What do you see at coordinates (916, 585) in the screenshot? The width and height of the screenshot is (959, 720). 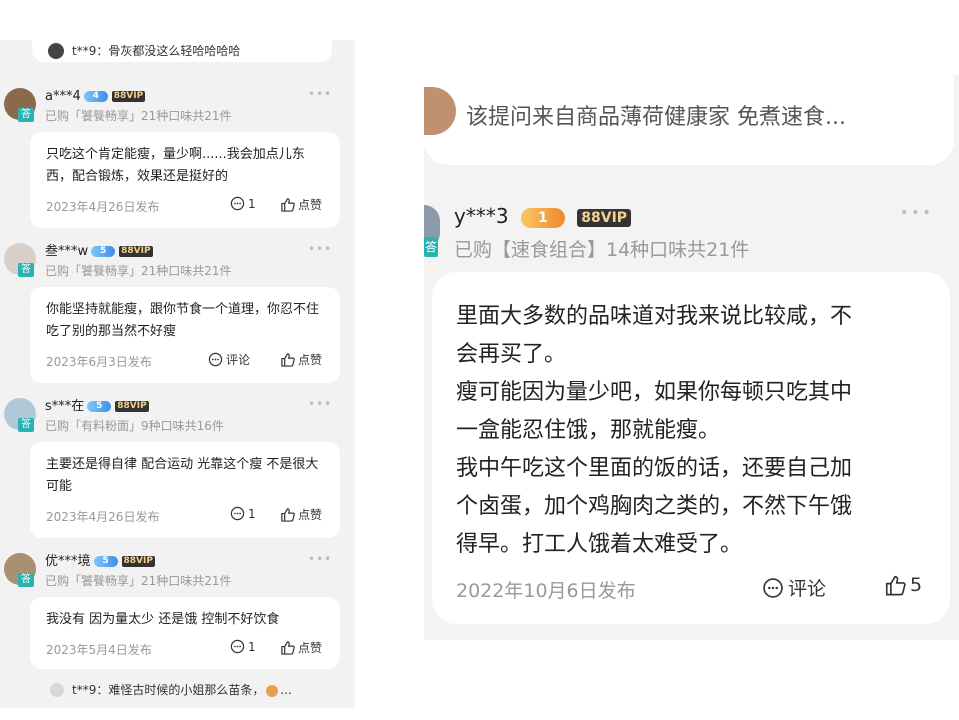 I see `like-count: 5` at bounding box center [916, 585].